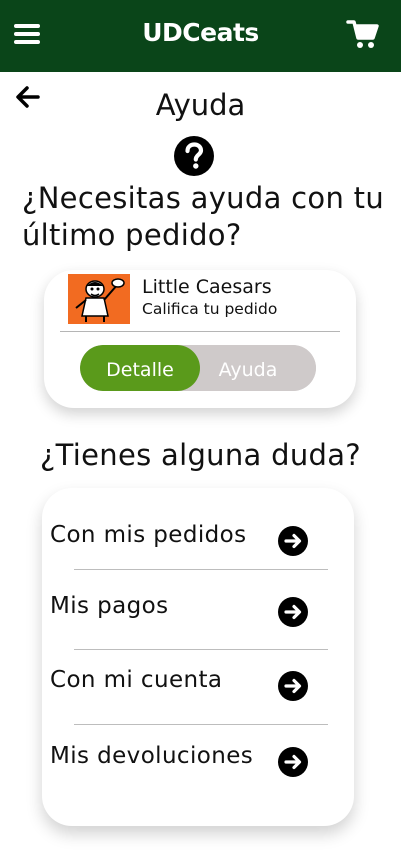 The width and height of the screenshot is (401, 867). I want to click on top-app-bar: UDCeats, so click(200, 36).